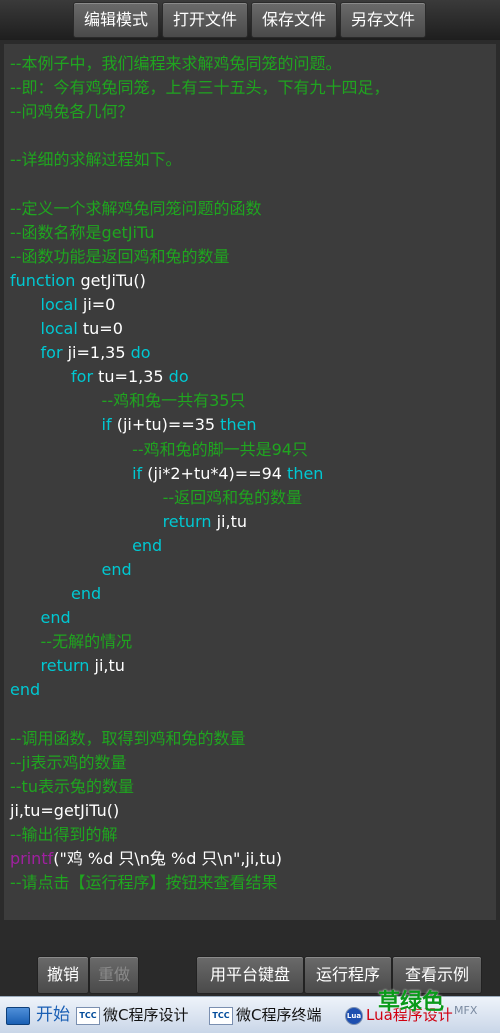 The image size is (500, 1033). What do you see at coordinates (82, 232) in the screenshot?
I see `code-comment: --函数名称是getJiTu` at bounding box center [82, 232].